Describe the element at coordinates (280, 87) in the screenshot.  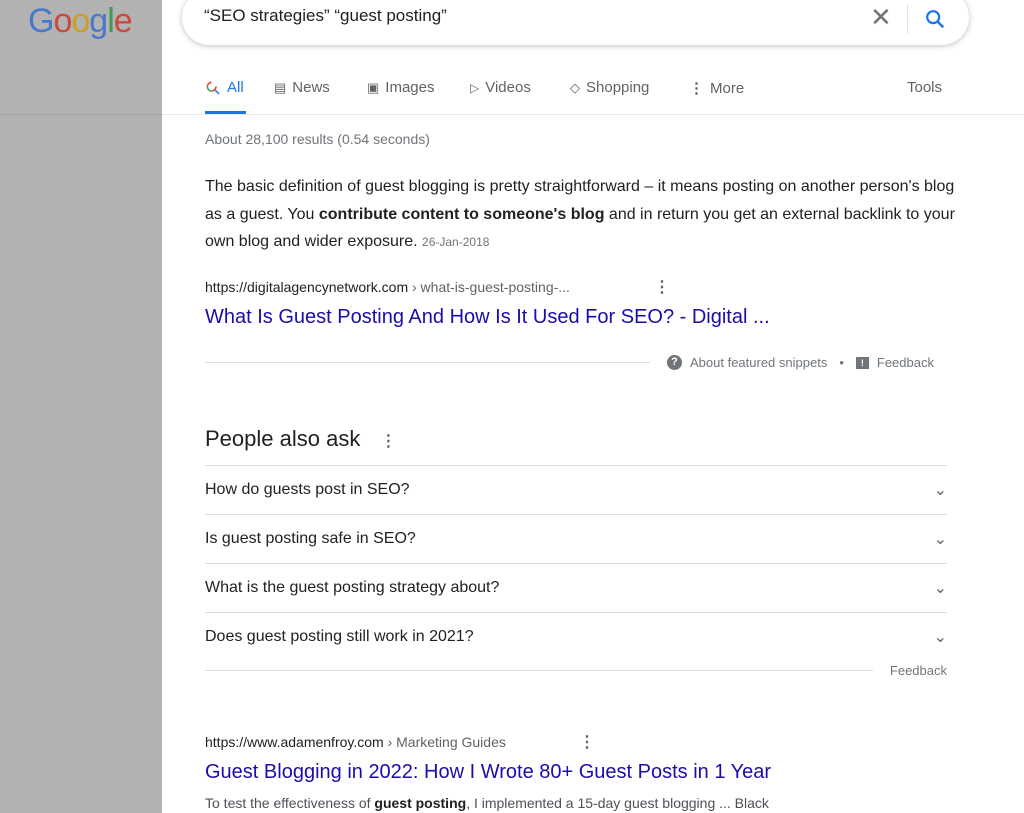
I see `news-icon: ▤` at that location.